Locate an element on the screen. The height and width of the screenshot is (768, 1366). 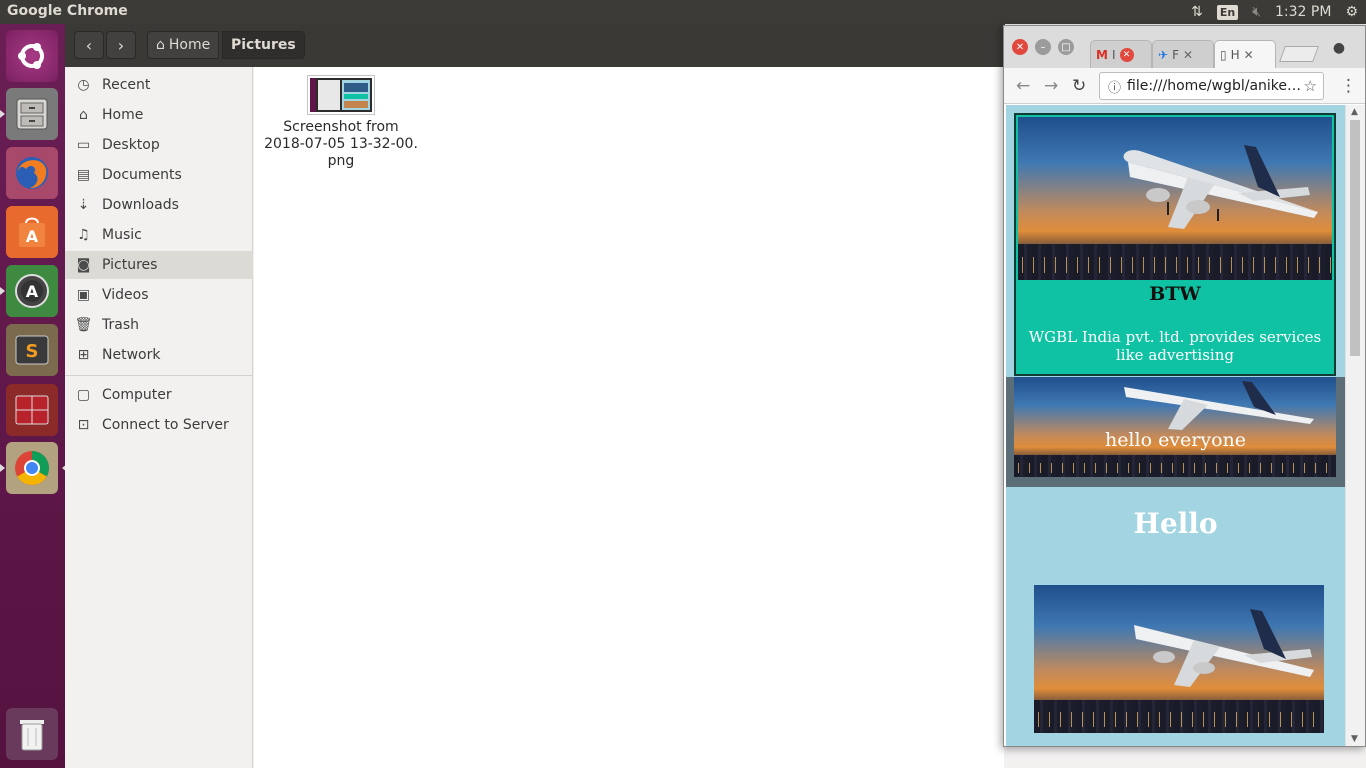
sidebar-item-label: Pictures is located at coordinates (130, 265).